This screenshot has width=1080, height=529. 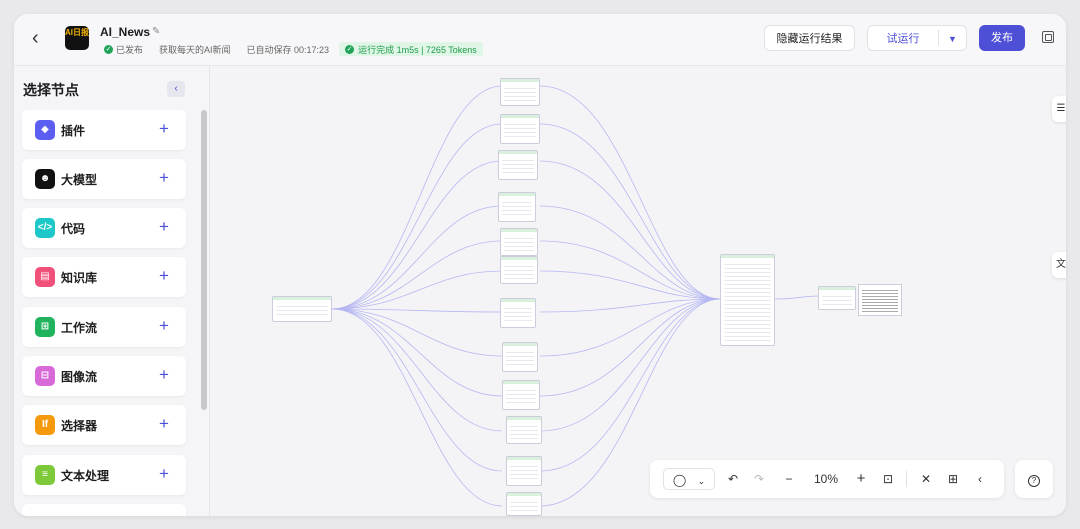 I want to click on undo-icon: ↶, so click(x=733, y=479).